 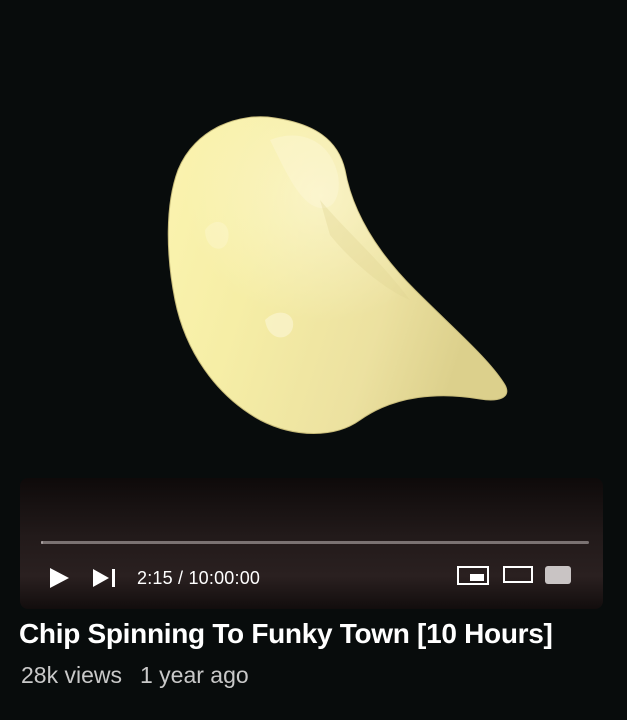 I want to click on theater-mode-icon, so click(x=518, y=574).